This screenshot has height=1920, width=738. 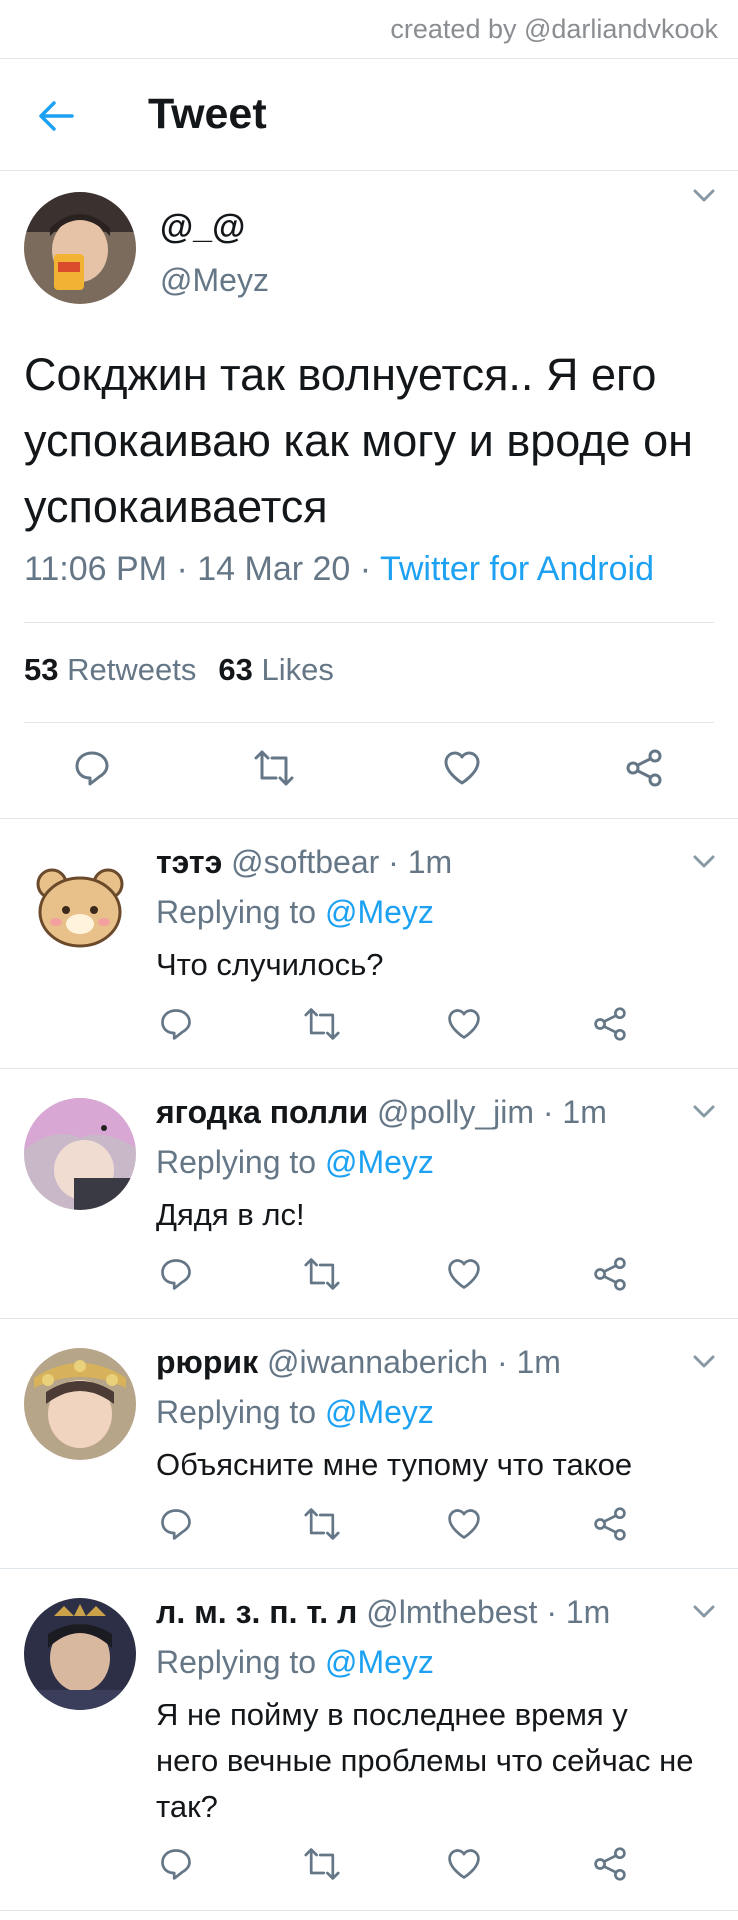 I want to click on retweets-count: 53, so click(x=41, y=669).